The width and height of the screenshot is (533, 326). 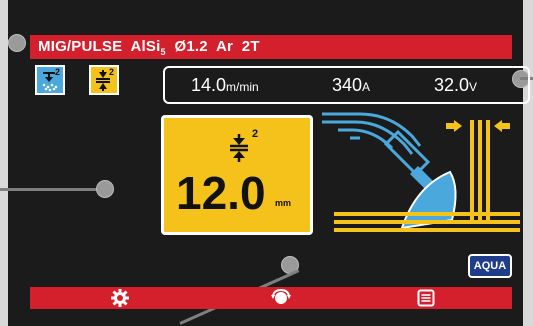 I want to click on menu-list-button, so click(x=426, y=298).